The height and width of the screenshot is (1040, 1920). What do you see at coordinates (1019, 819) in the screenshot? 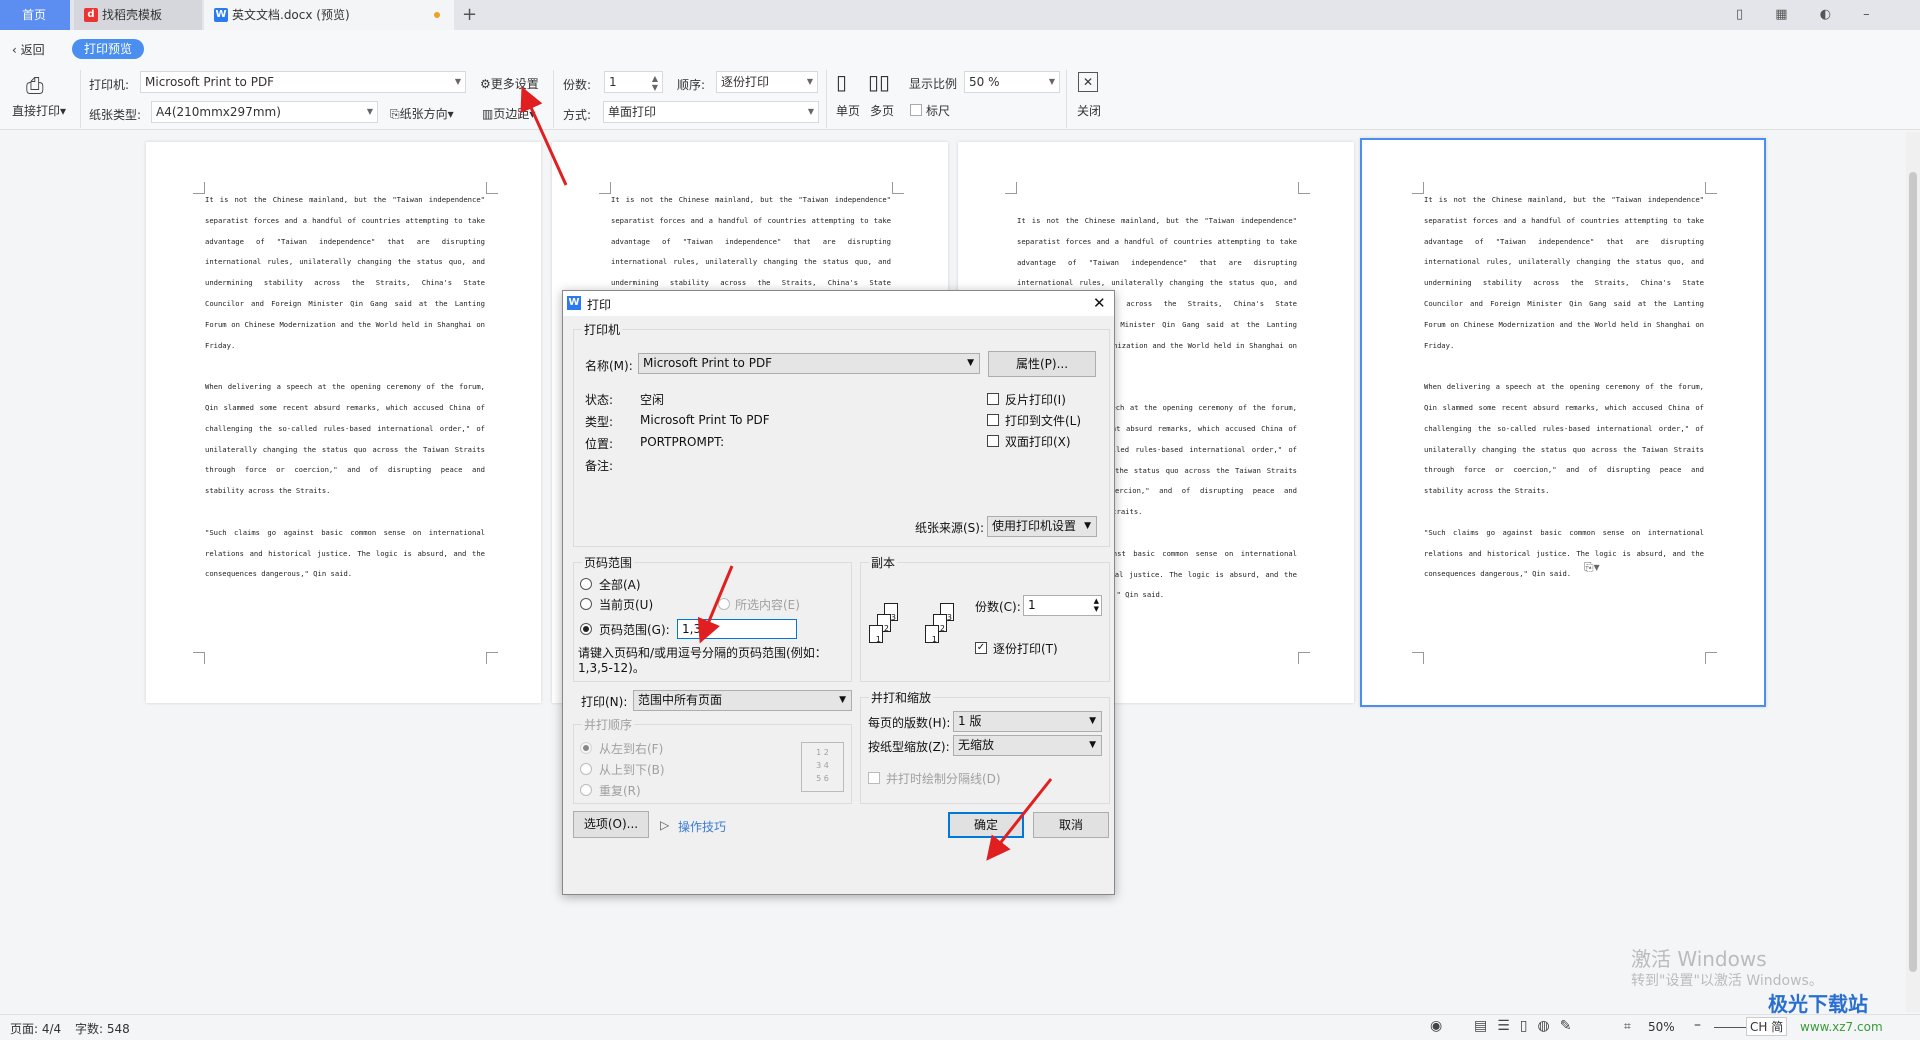
I see `arrow-to-ok` at bounding box center [1019, 819].